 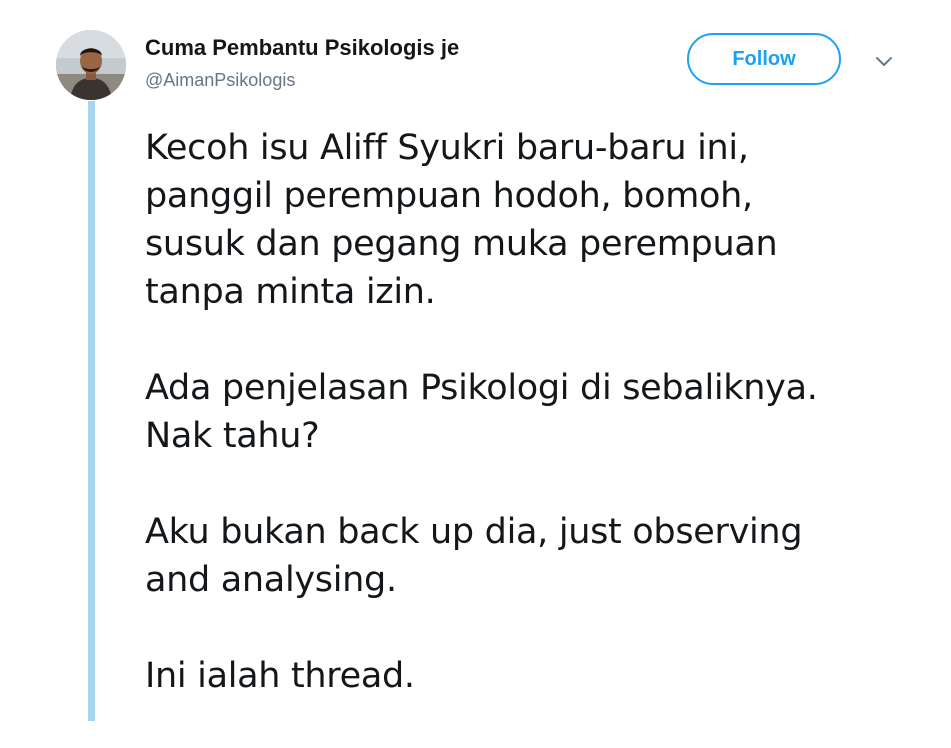 I want to click on tweet-text-line: Nak tahu?, so click(x=232, y=436).